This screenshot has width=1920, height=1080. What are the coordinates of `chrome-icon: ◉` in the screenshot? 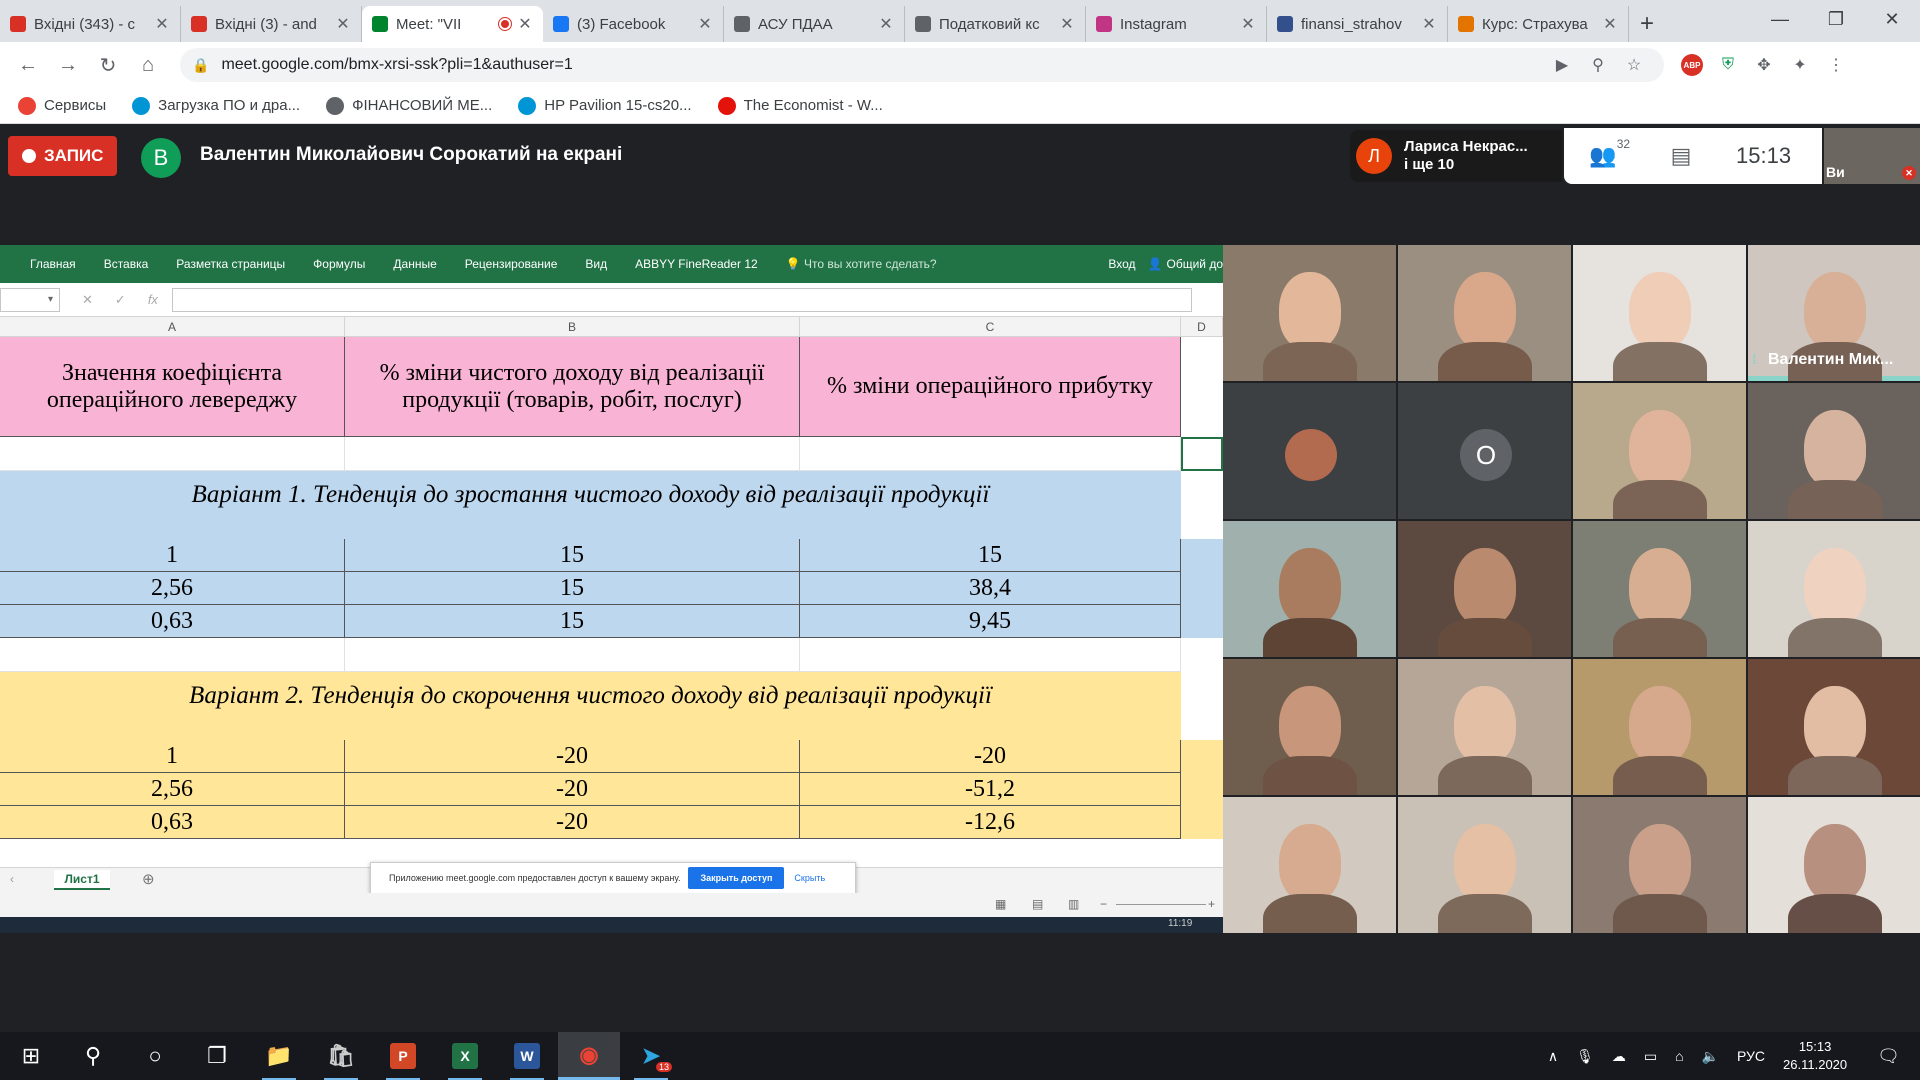 It's located at (589, 1056).